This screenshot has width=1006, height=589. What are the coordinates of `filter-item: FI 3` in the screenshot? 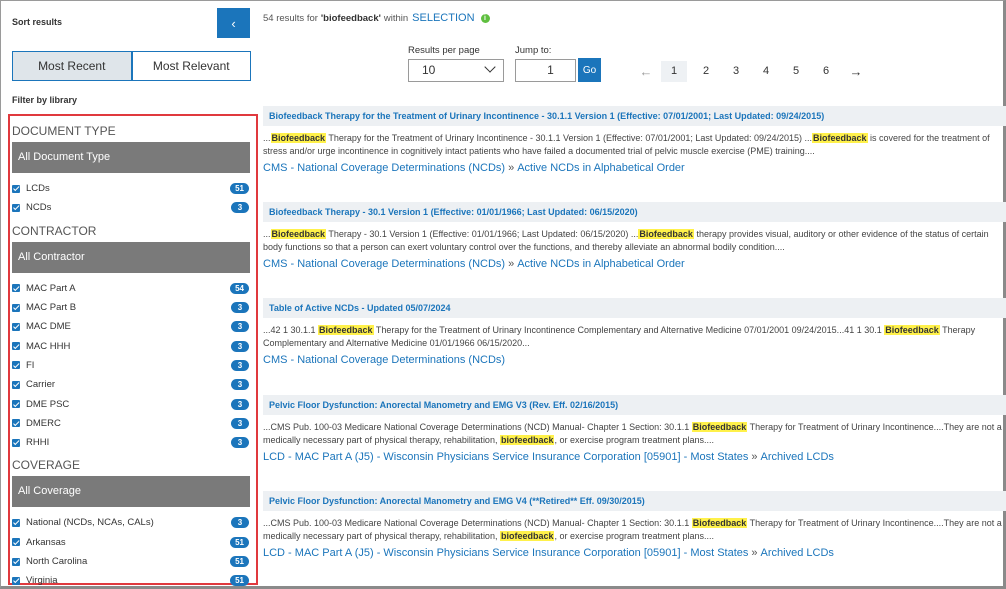 It's located at (131, 365).